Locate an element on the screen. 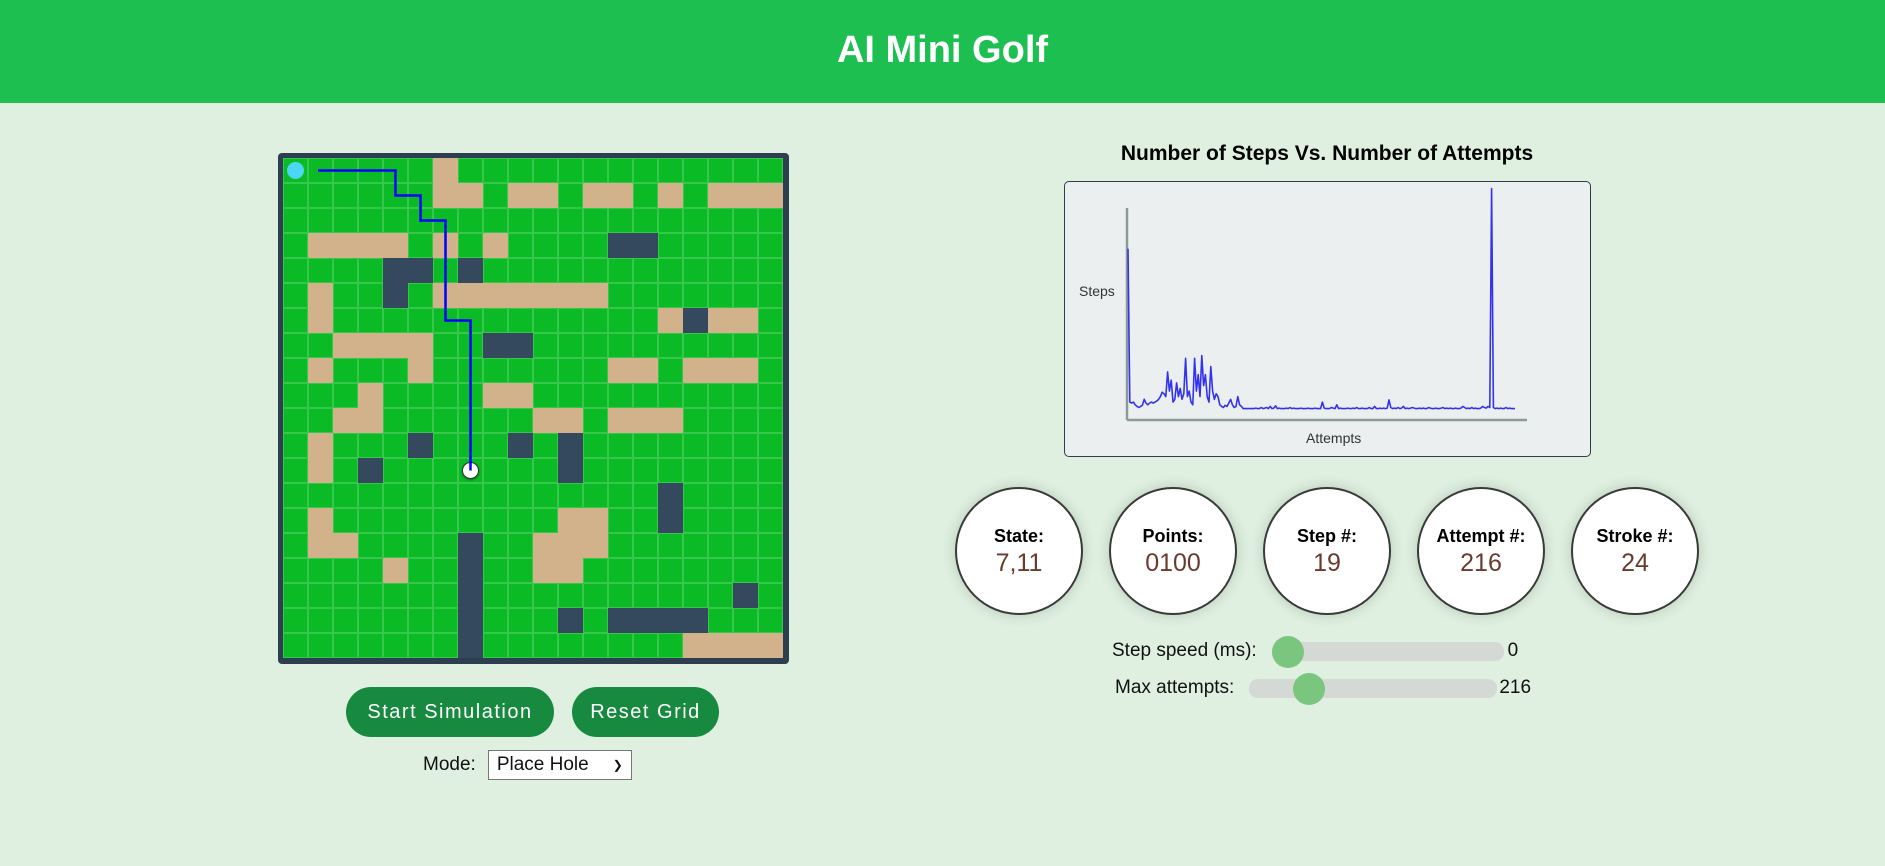  start-simulation-button: Start Simulation is located at coordinates (450, 712).